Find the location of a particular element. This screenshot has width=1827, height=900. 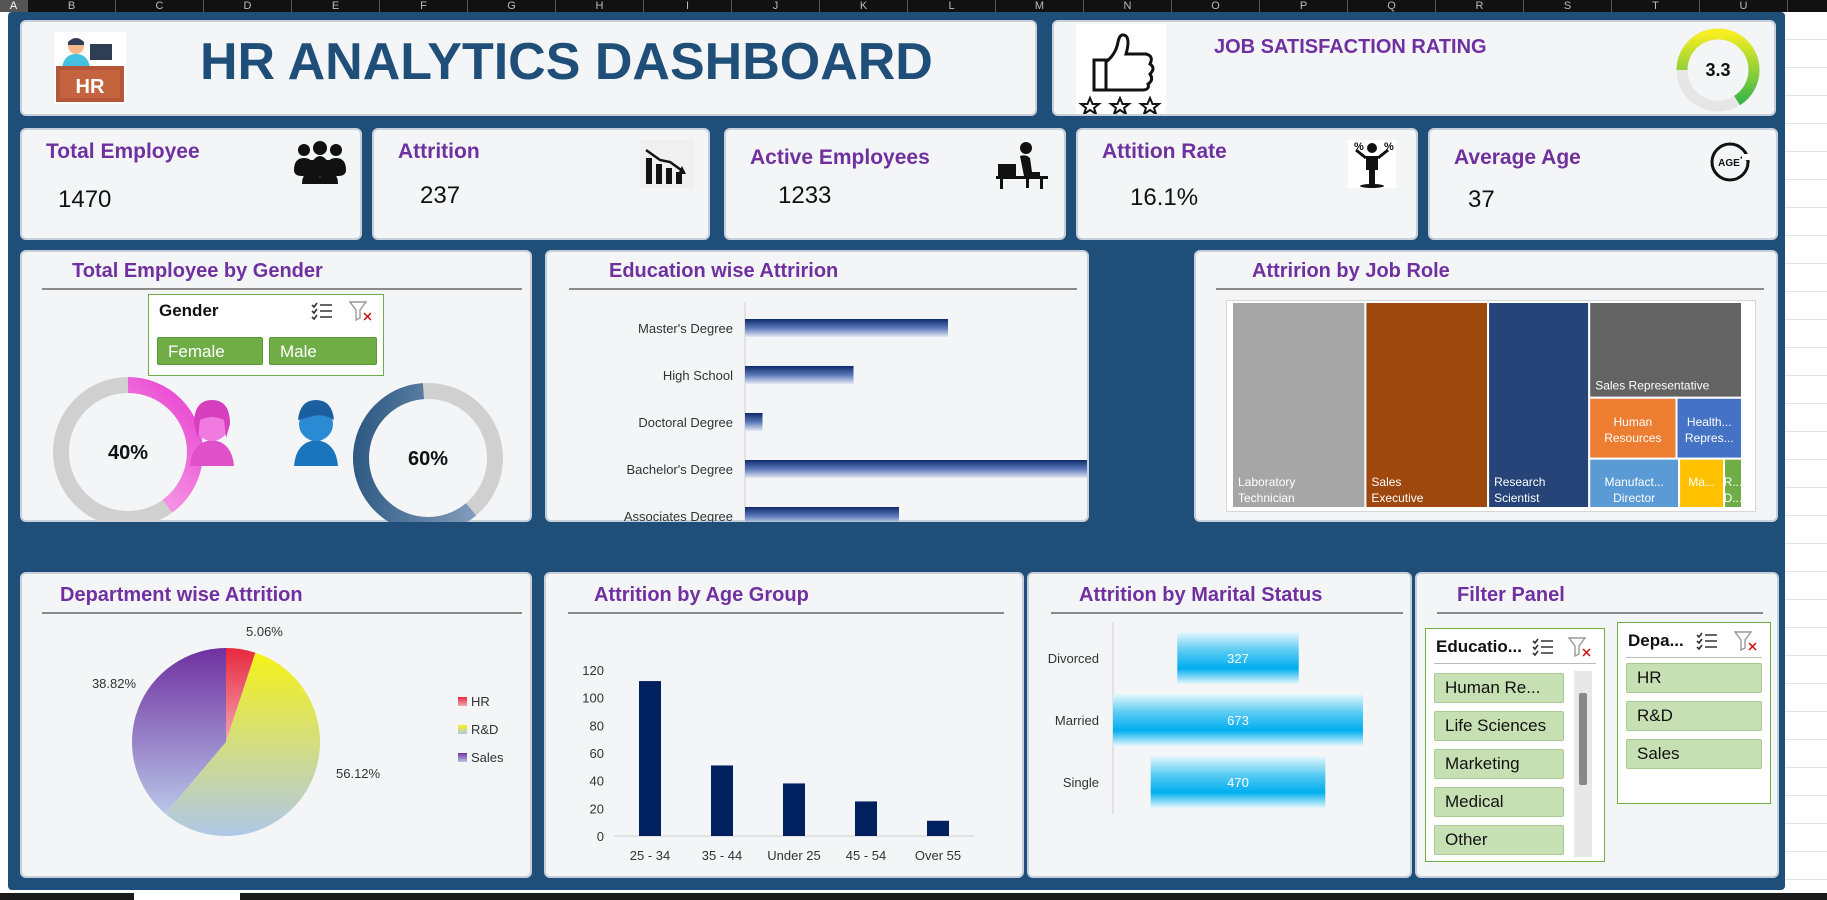

person-at-desk-icon is located at coordinates (1022, 165).